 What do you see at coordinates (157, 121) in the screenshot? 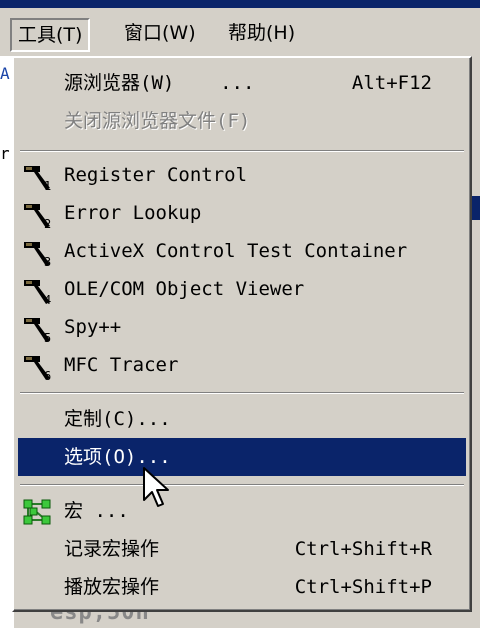
I see `menu-item-label: 关闭源浏览器文件(F)` at bounding box center [157, 121].